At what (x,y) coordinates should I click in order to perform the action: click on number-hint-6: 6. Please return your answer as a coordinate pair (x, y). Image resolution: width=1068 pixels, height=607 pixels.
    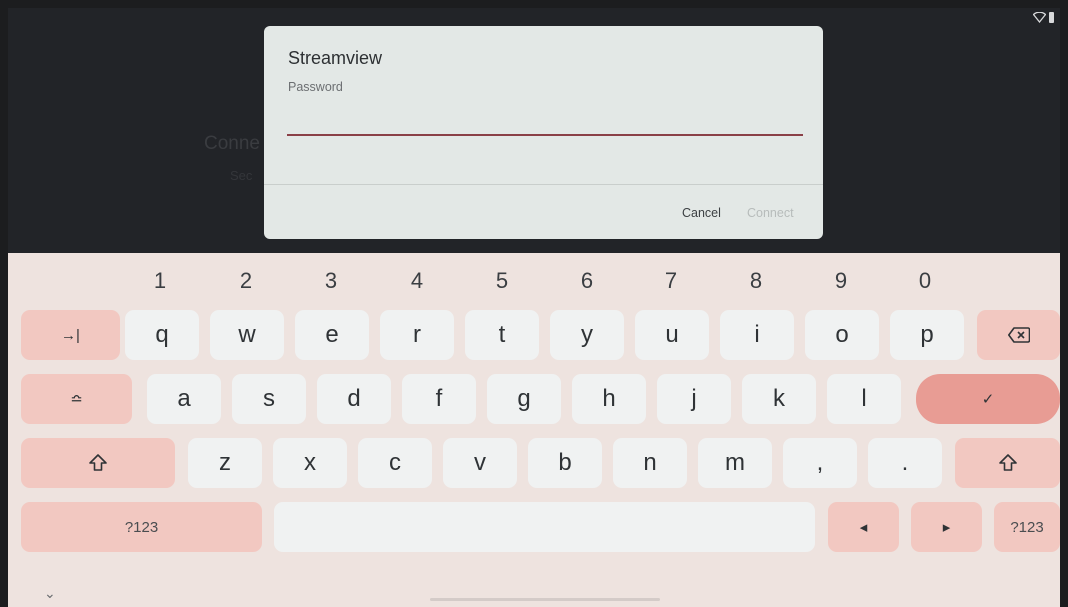
    Looking at the image, I should click on (587, 280).